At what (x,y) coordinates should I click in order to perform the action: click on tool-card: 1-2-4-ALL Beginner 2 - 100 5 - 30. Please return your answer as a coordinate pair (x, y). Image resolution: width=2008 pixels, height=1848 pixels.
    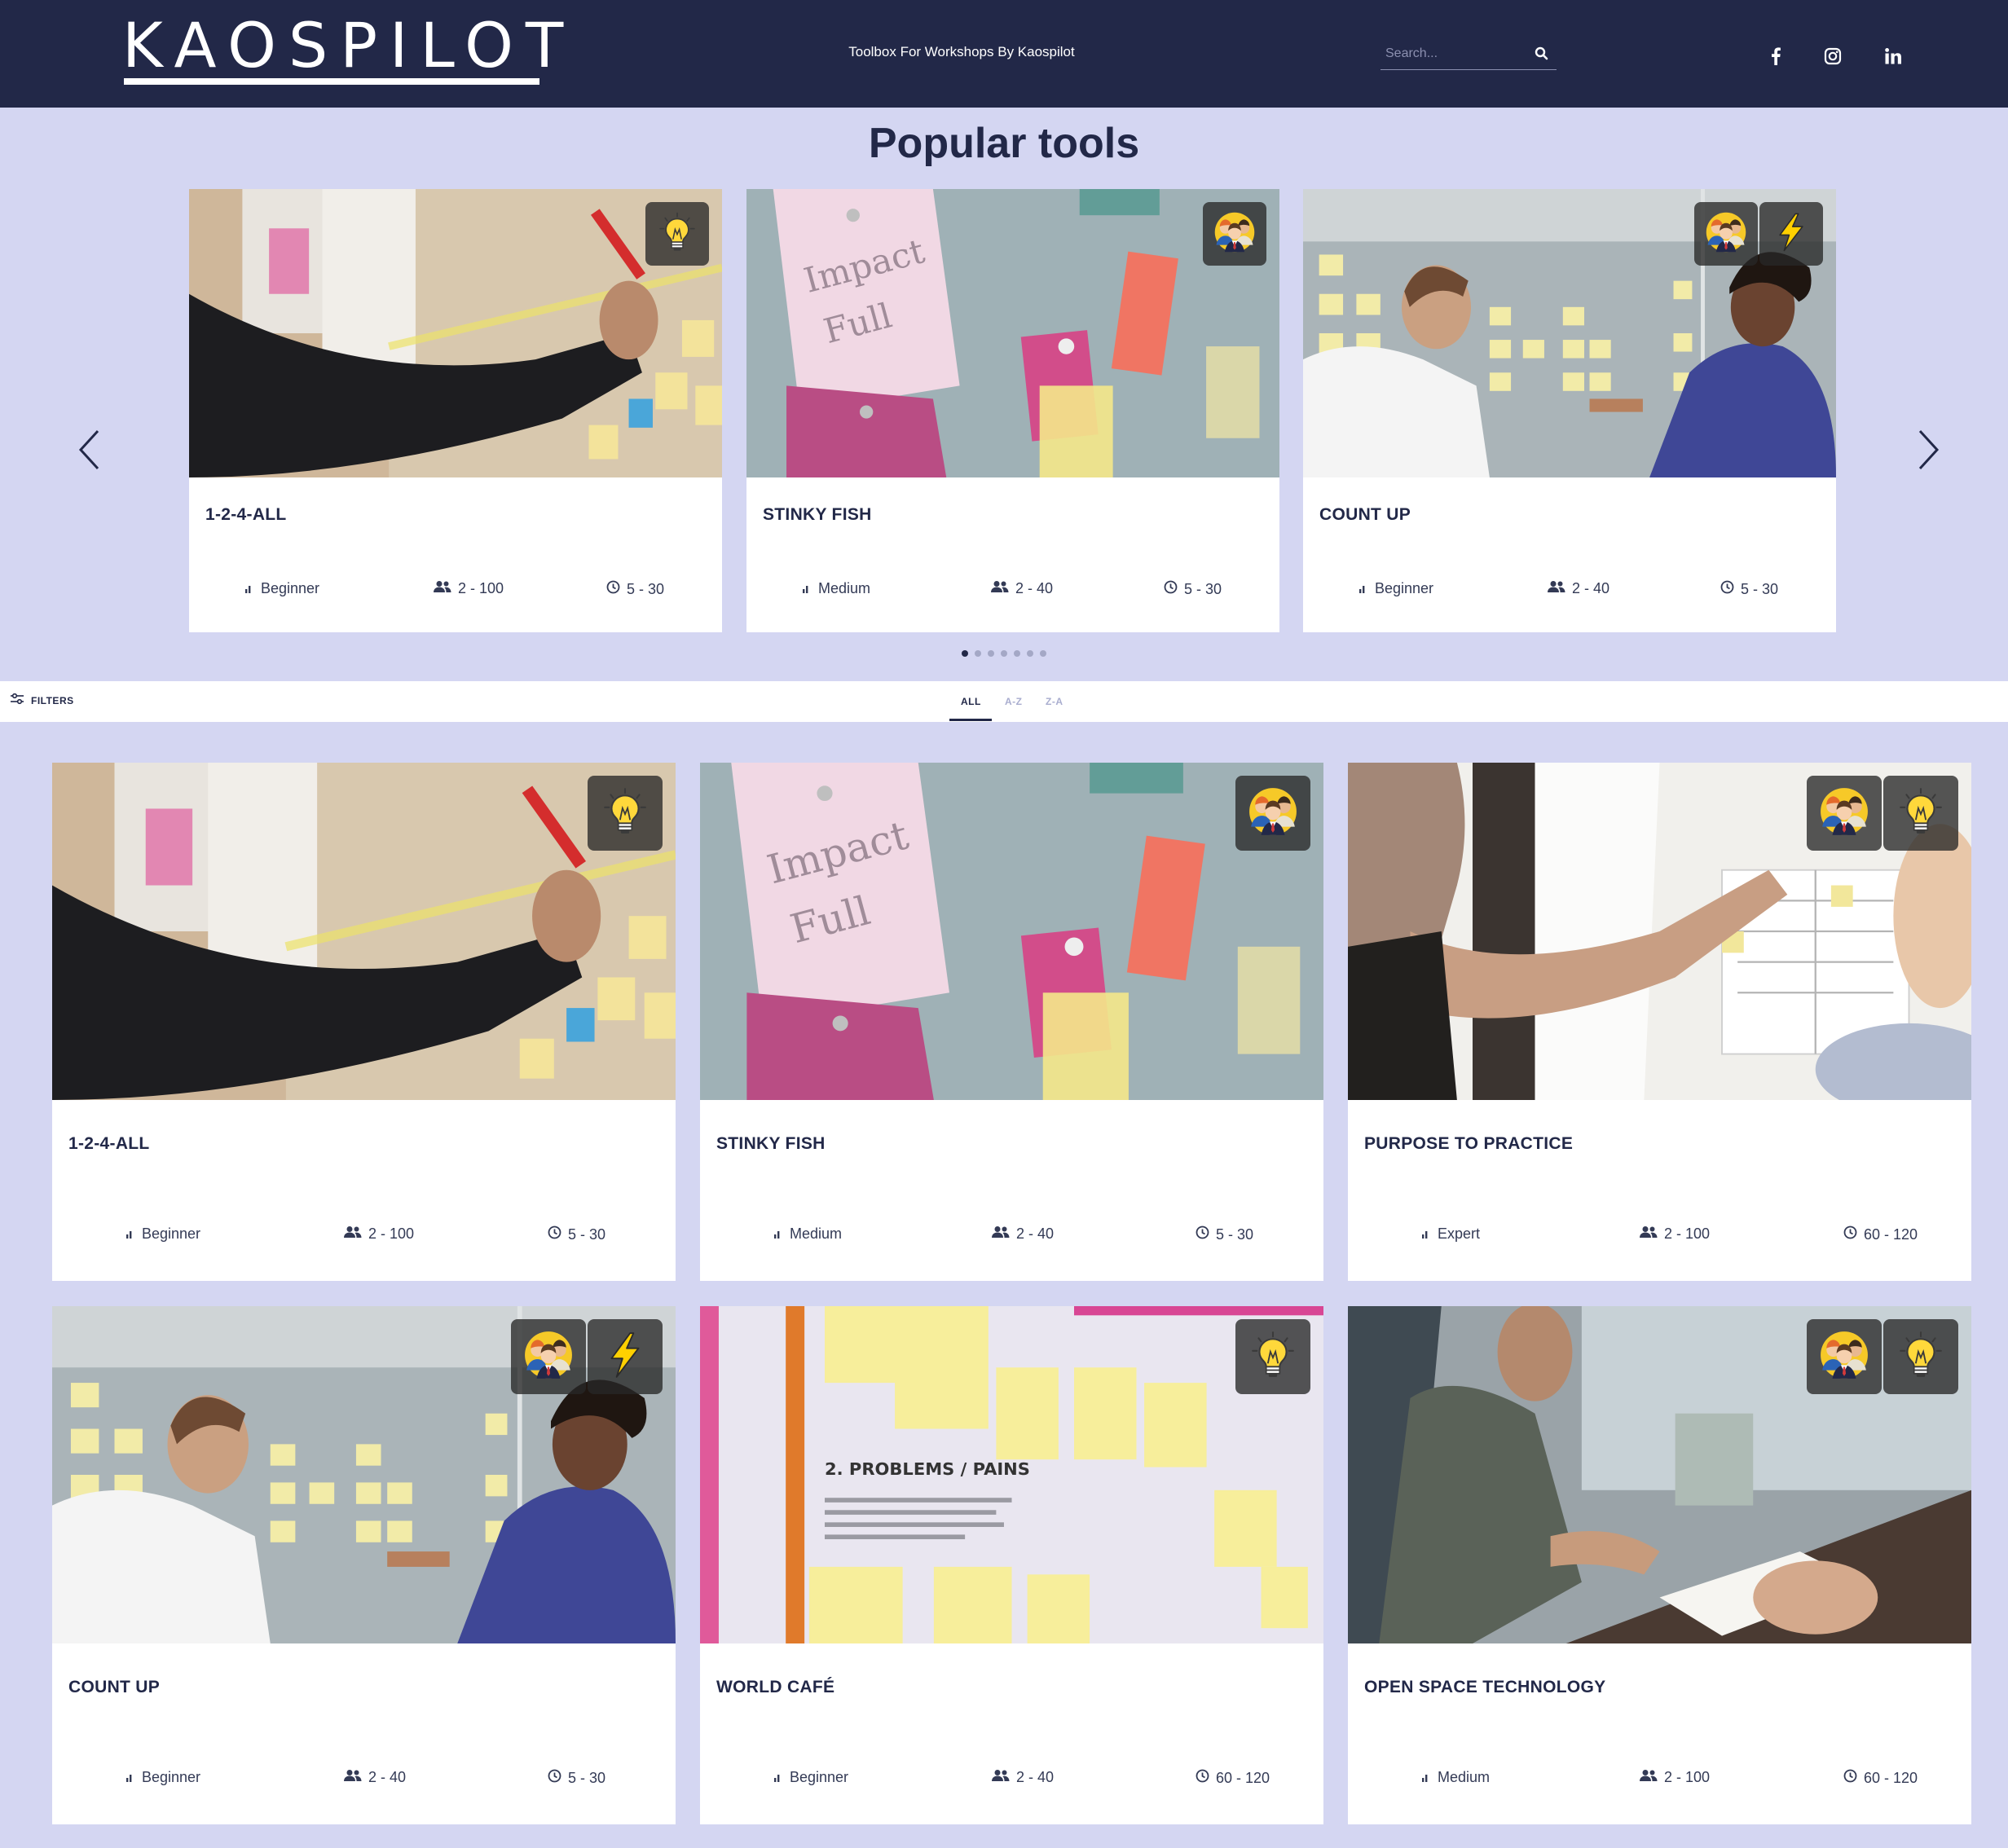
    Looking at the image, I should click on (364, 1022).